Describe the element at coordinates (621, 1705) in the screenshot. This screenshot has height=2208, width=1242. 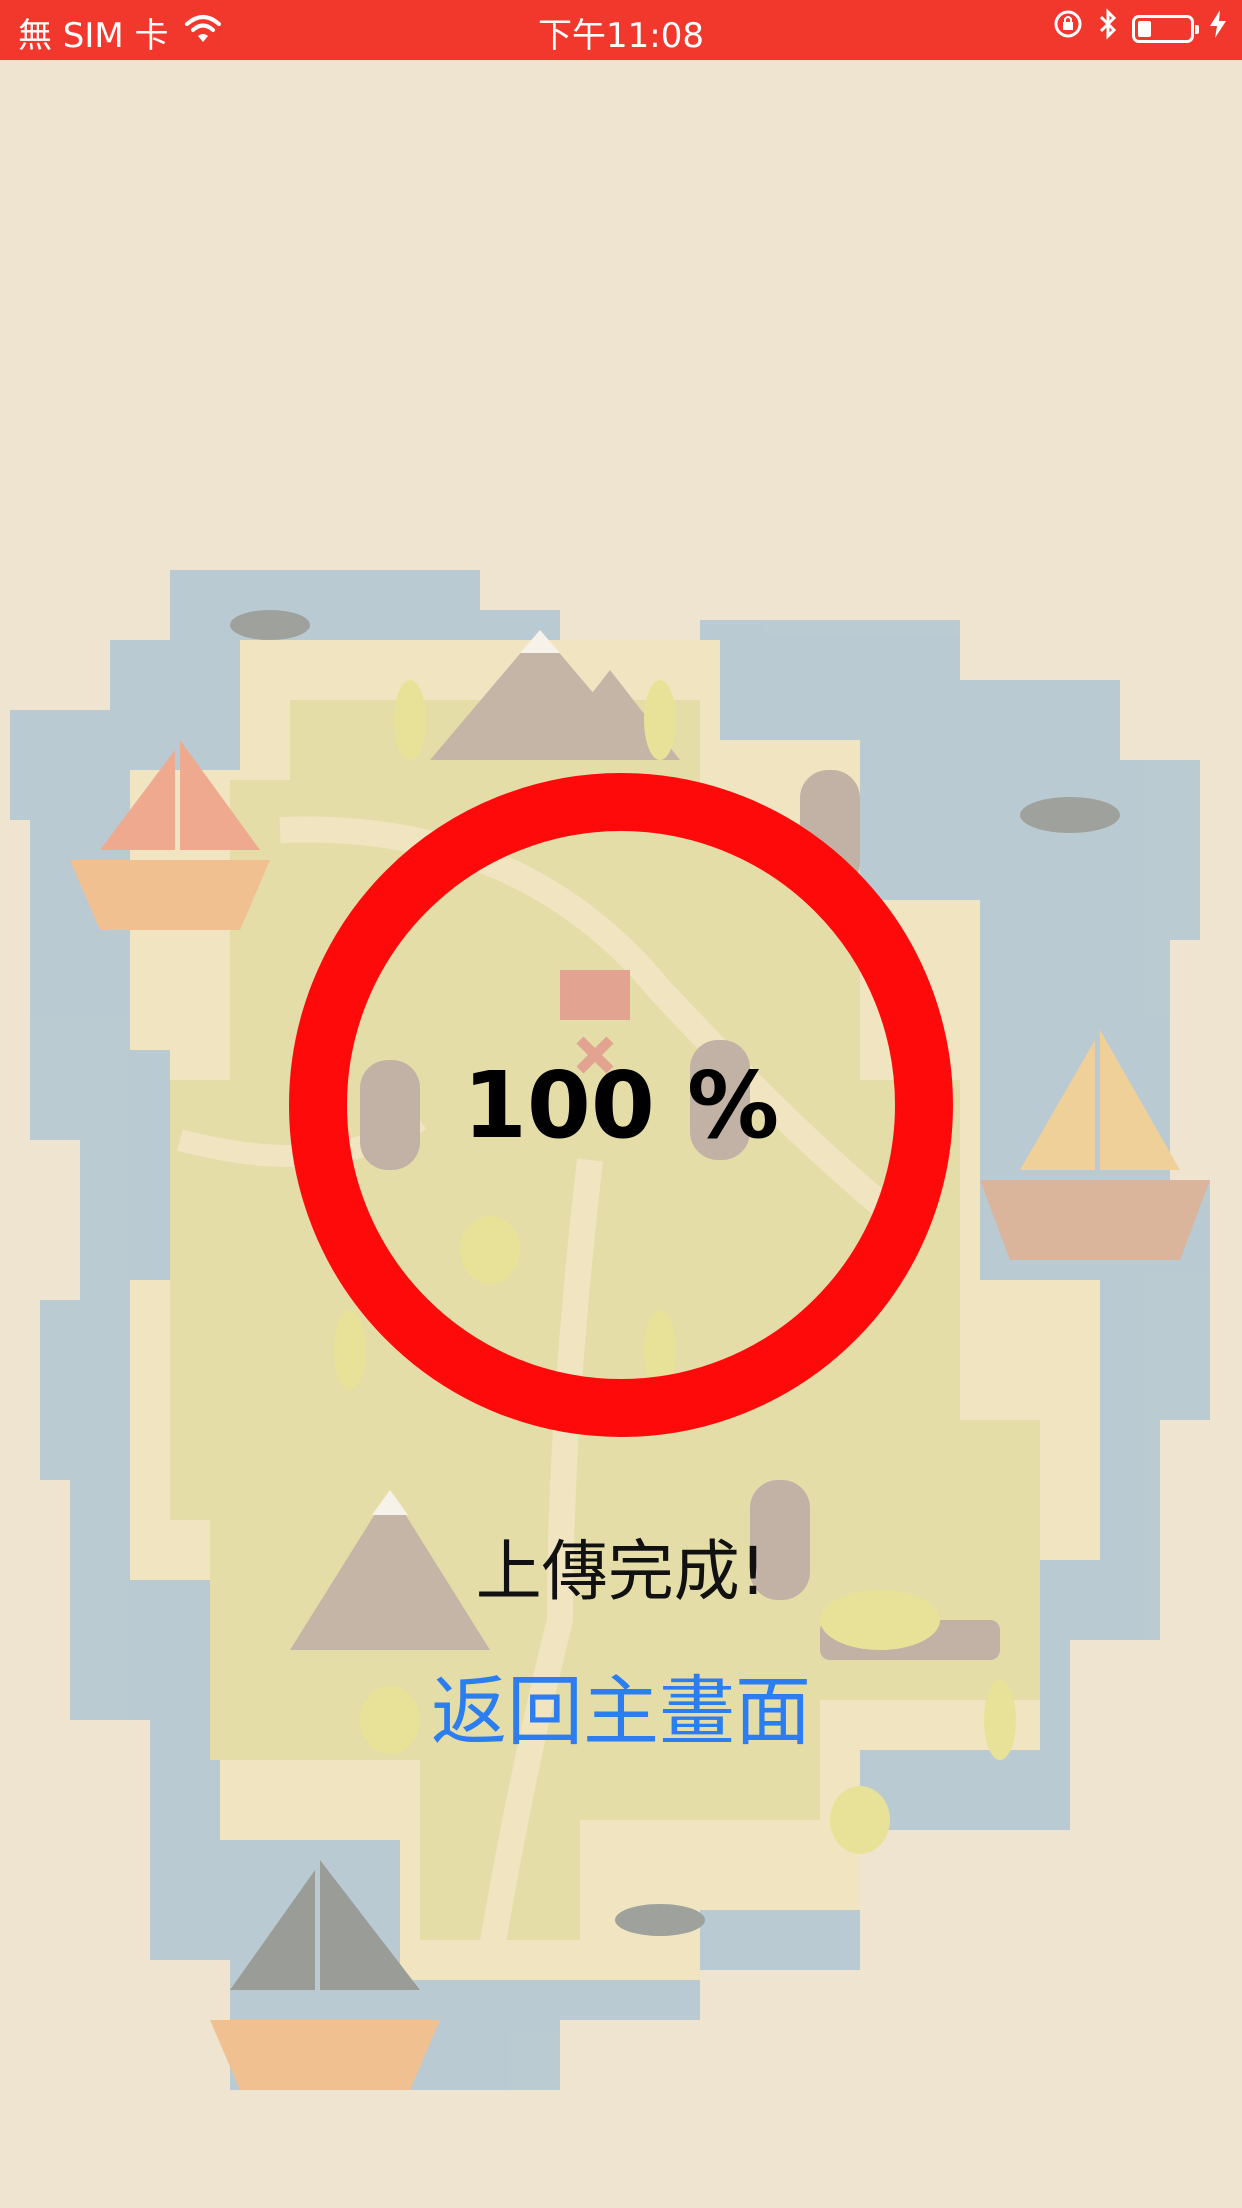
I see `return-home-button: 返回主畫面` at that location.